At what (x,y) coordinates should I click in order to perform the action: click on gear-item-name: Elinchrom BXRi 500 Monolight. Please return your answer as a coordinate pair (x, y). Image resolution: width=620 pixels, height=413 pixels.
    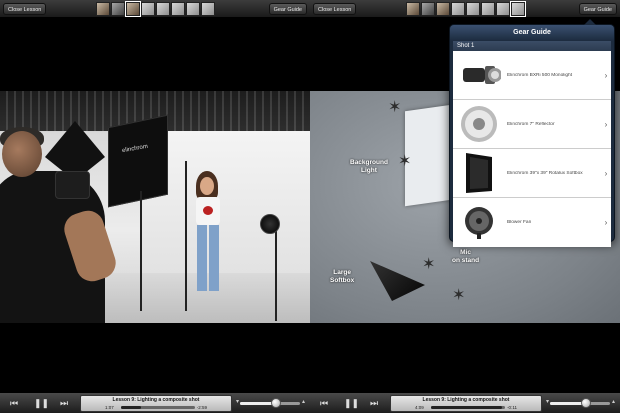
    Looking at the image, I should click on (540, 75).